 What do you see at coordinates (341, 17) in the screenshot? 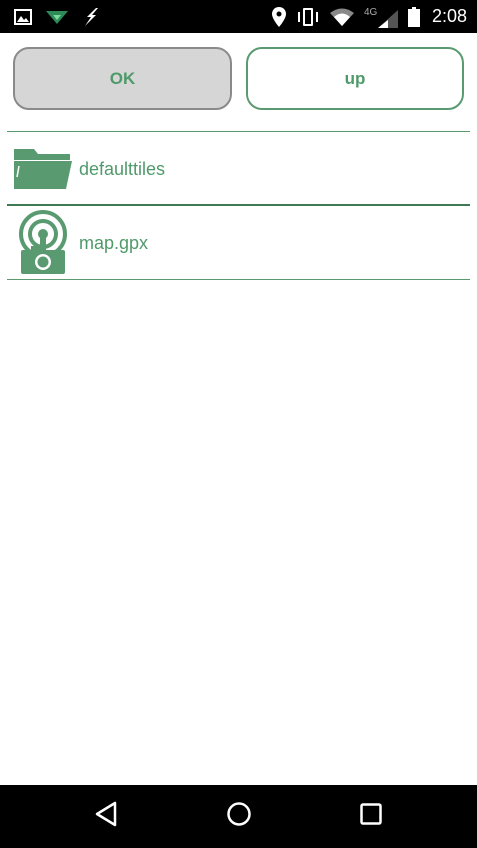
I see `wifi-icon` at bounding box center [341, 17].